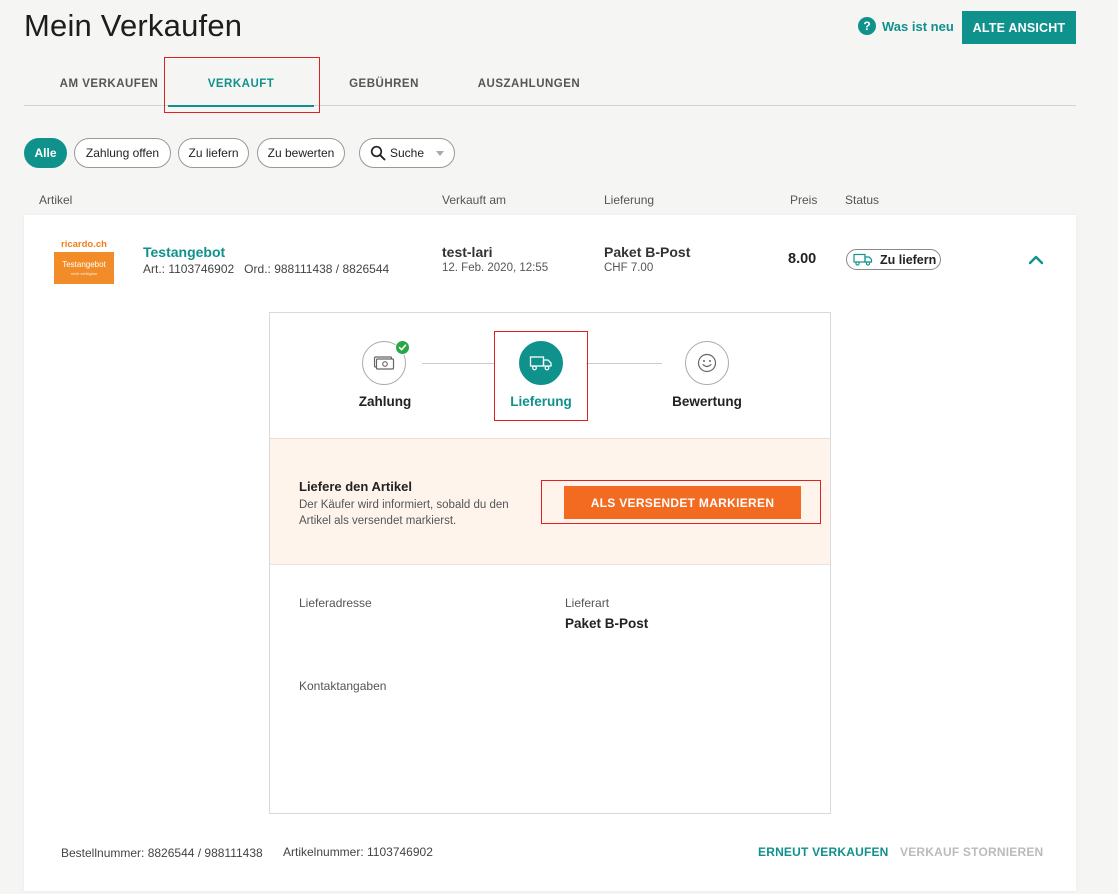 This screenshot has width=1118, height=894. What do you see at coordinates (862, 200) in the screenshot?
I see `column-header-status: Status` at bounding box center [862, 200].